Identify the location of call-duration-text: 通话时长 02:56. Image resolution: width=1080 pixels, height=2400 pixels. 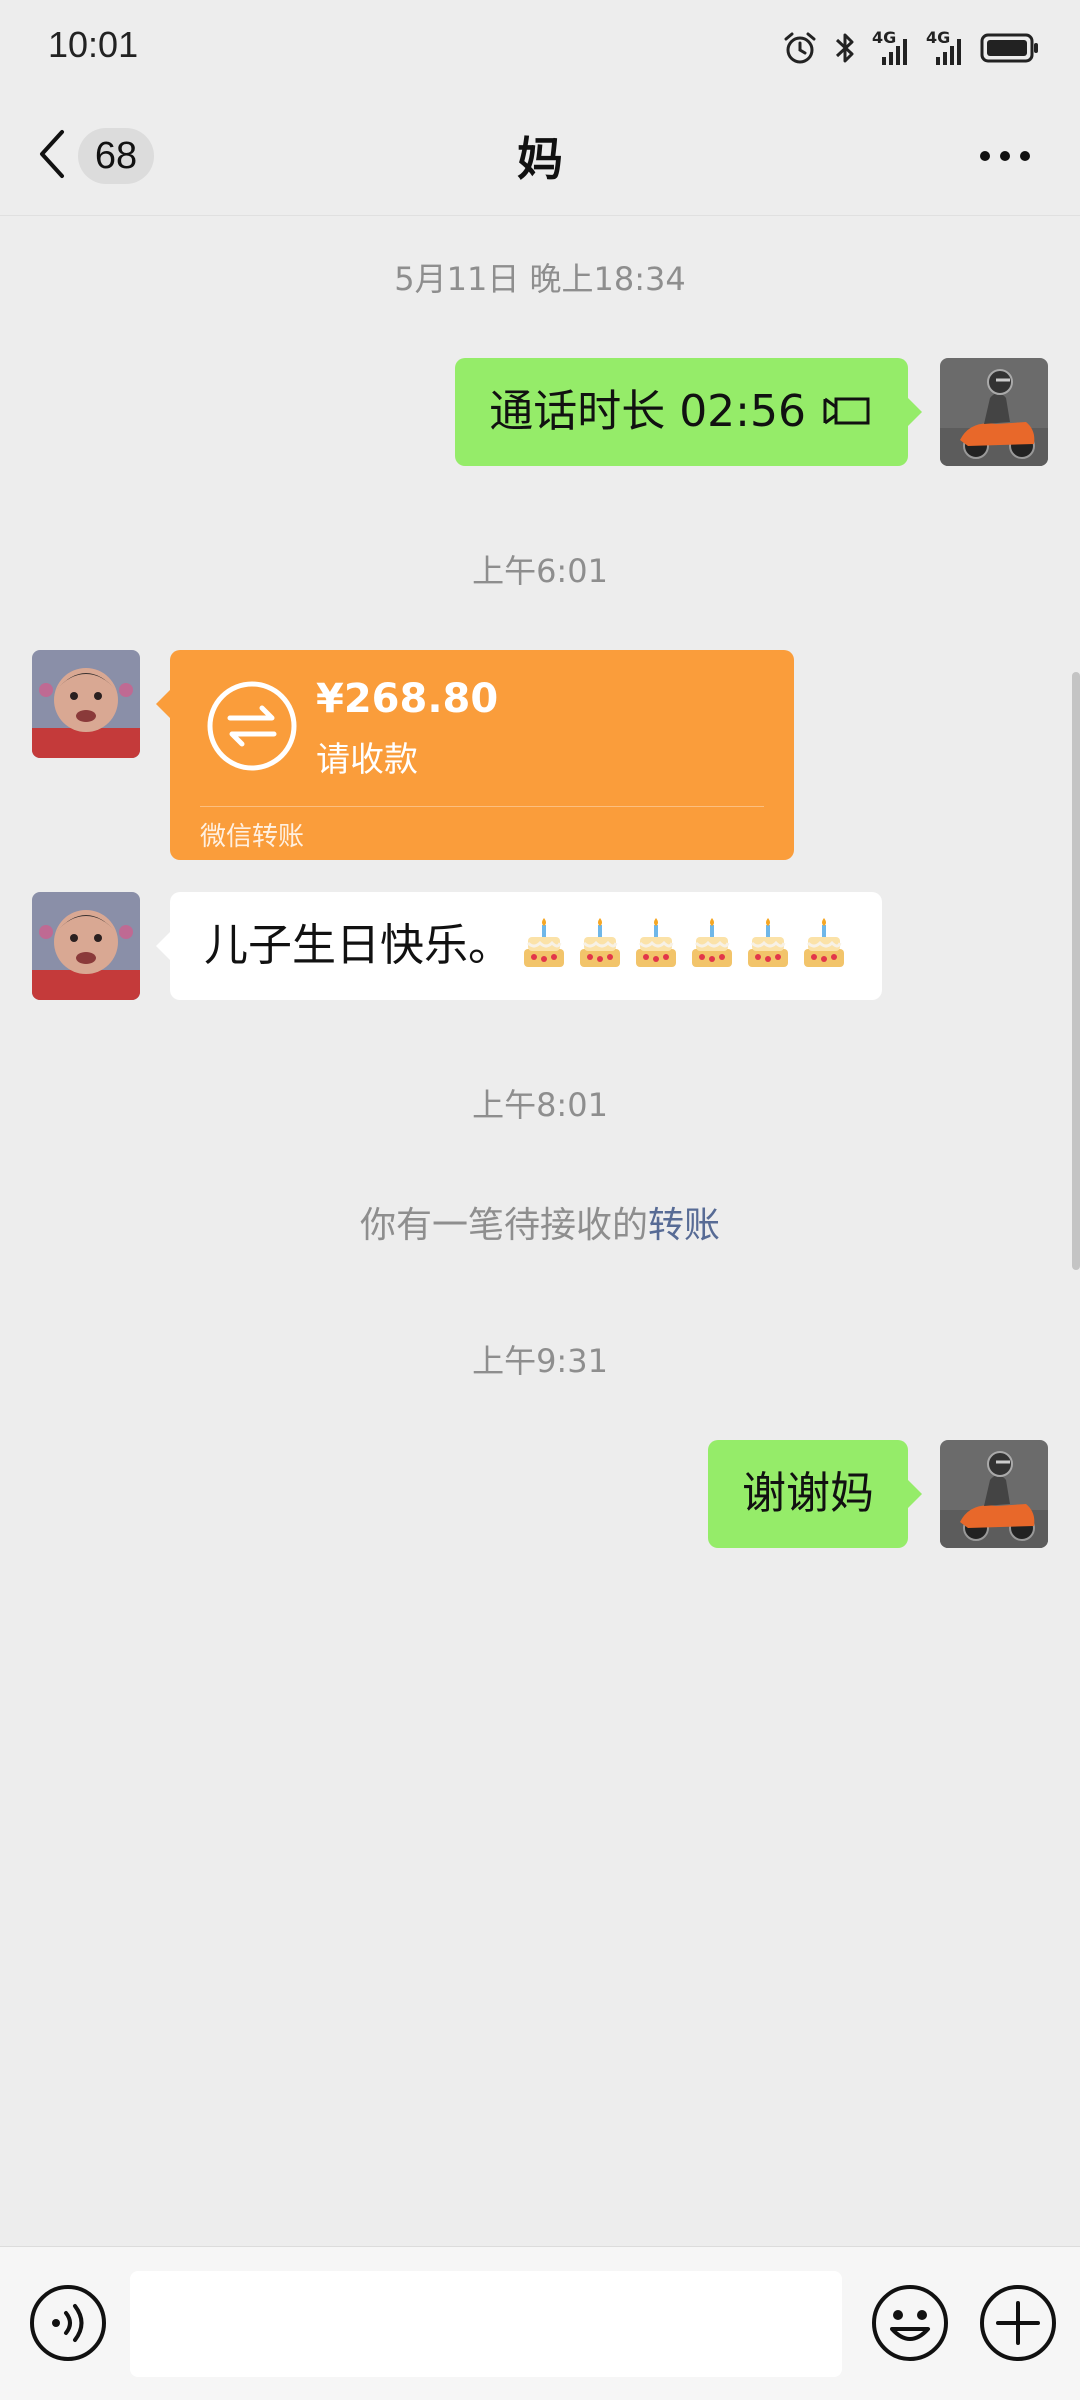
(647, 411).